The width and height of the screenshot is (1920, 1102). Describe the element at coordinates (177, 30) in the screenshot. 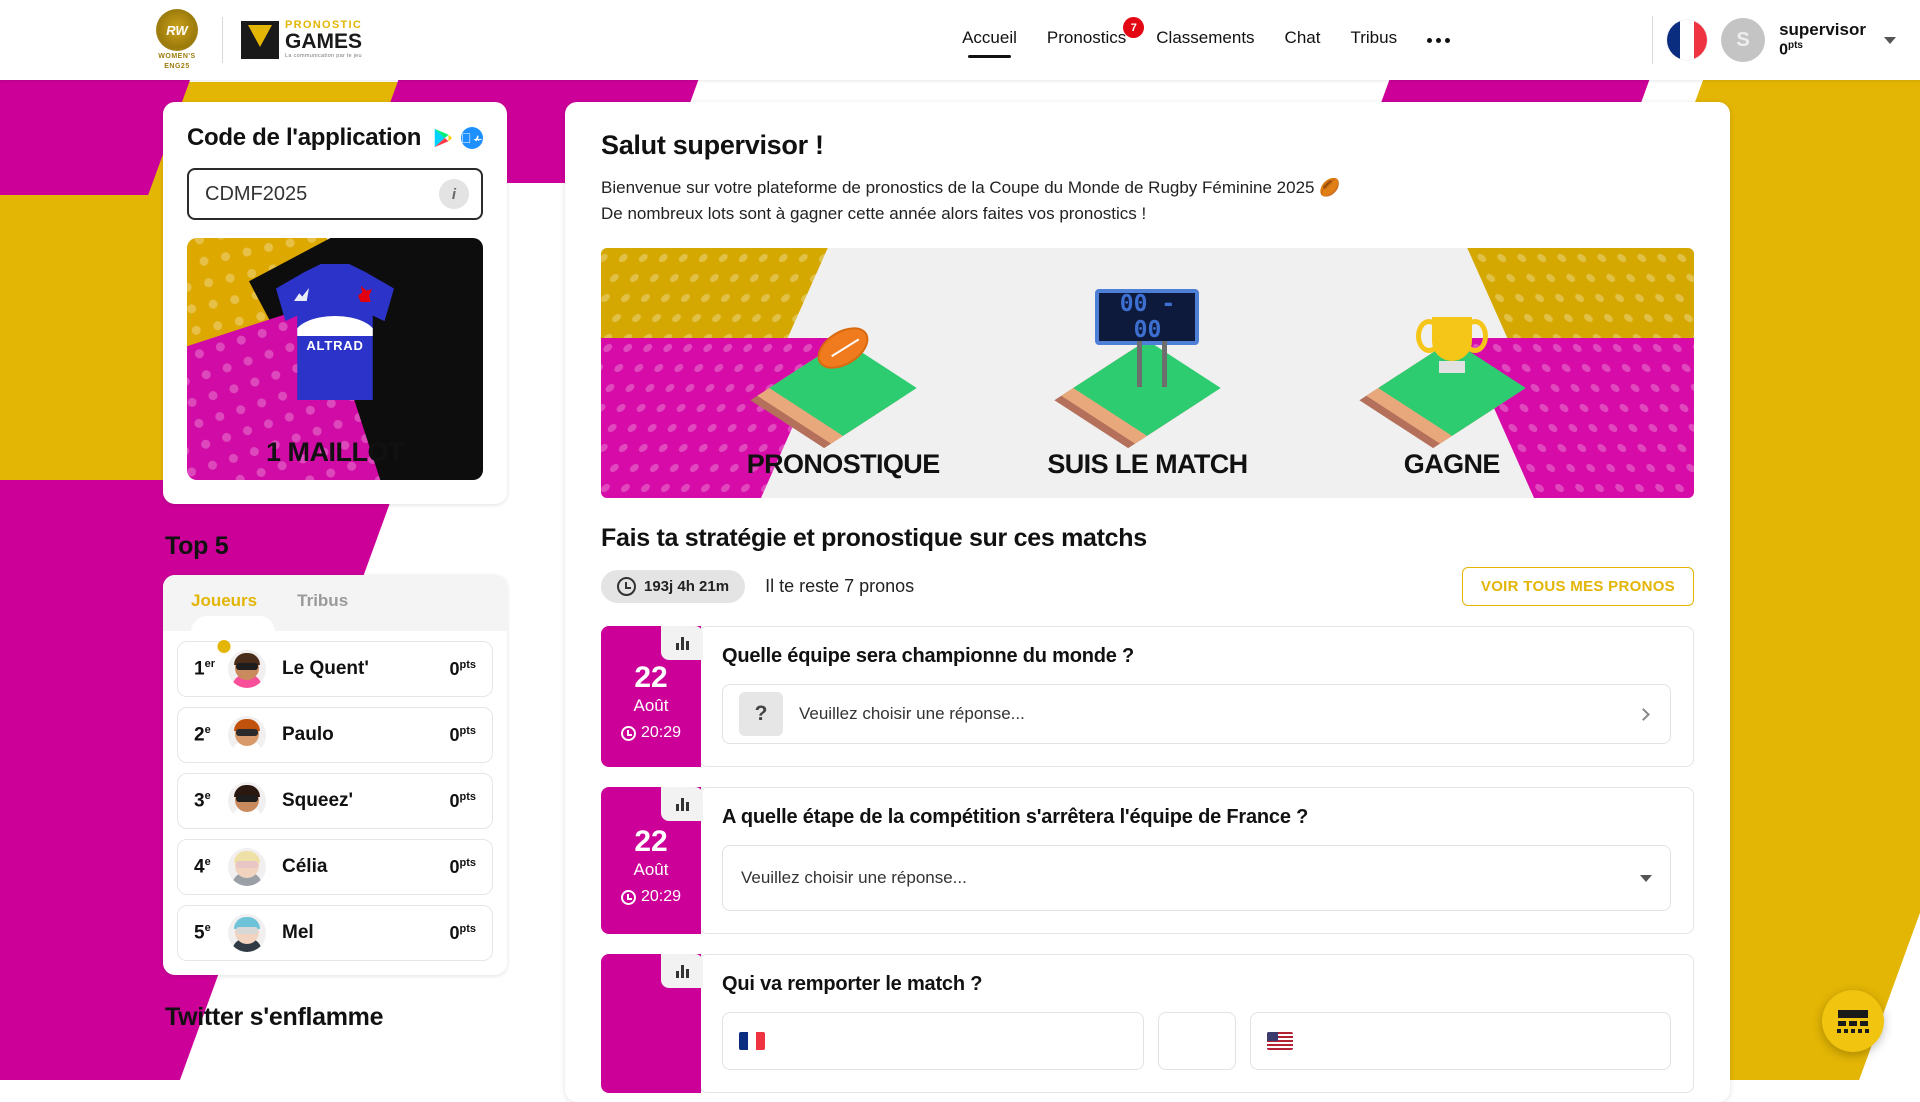

I see `rwc-emblem-icon: RW` at that location.